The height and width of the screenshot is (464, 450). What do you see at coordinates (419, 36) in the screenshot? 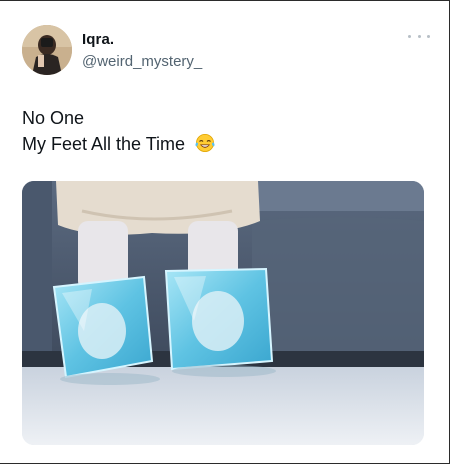
I see `more-options-icon` at bounding box center [419, 36].